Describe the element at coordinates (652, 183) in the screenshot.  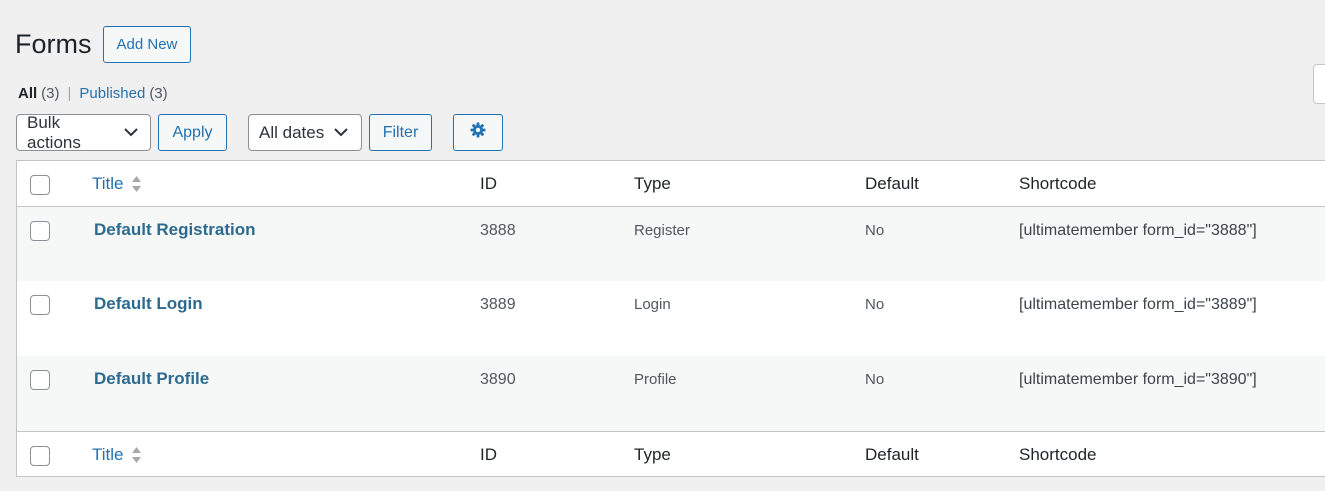
I see `column-type-header: Type` at that location.